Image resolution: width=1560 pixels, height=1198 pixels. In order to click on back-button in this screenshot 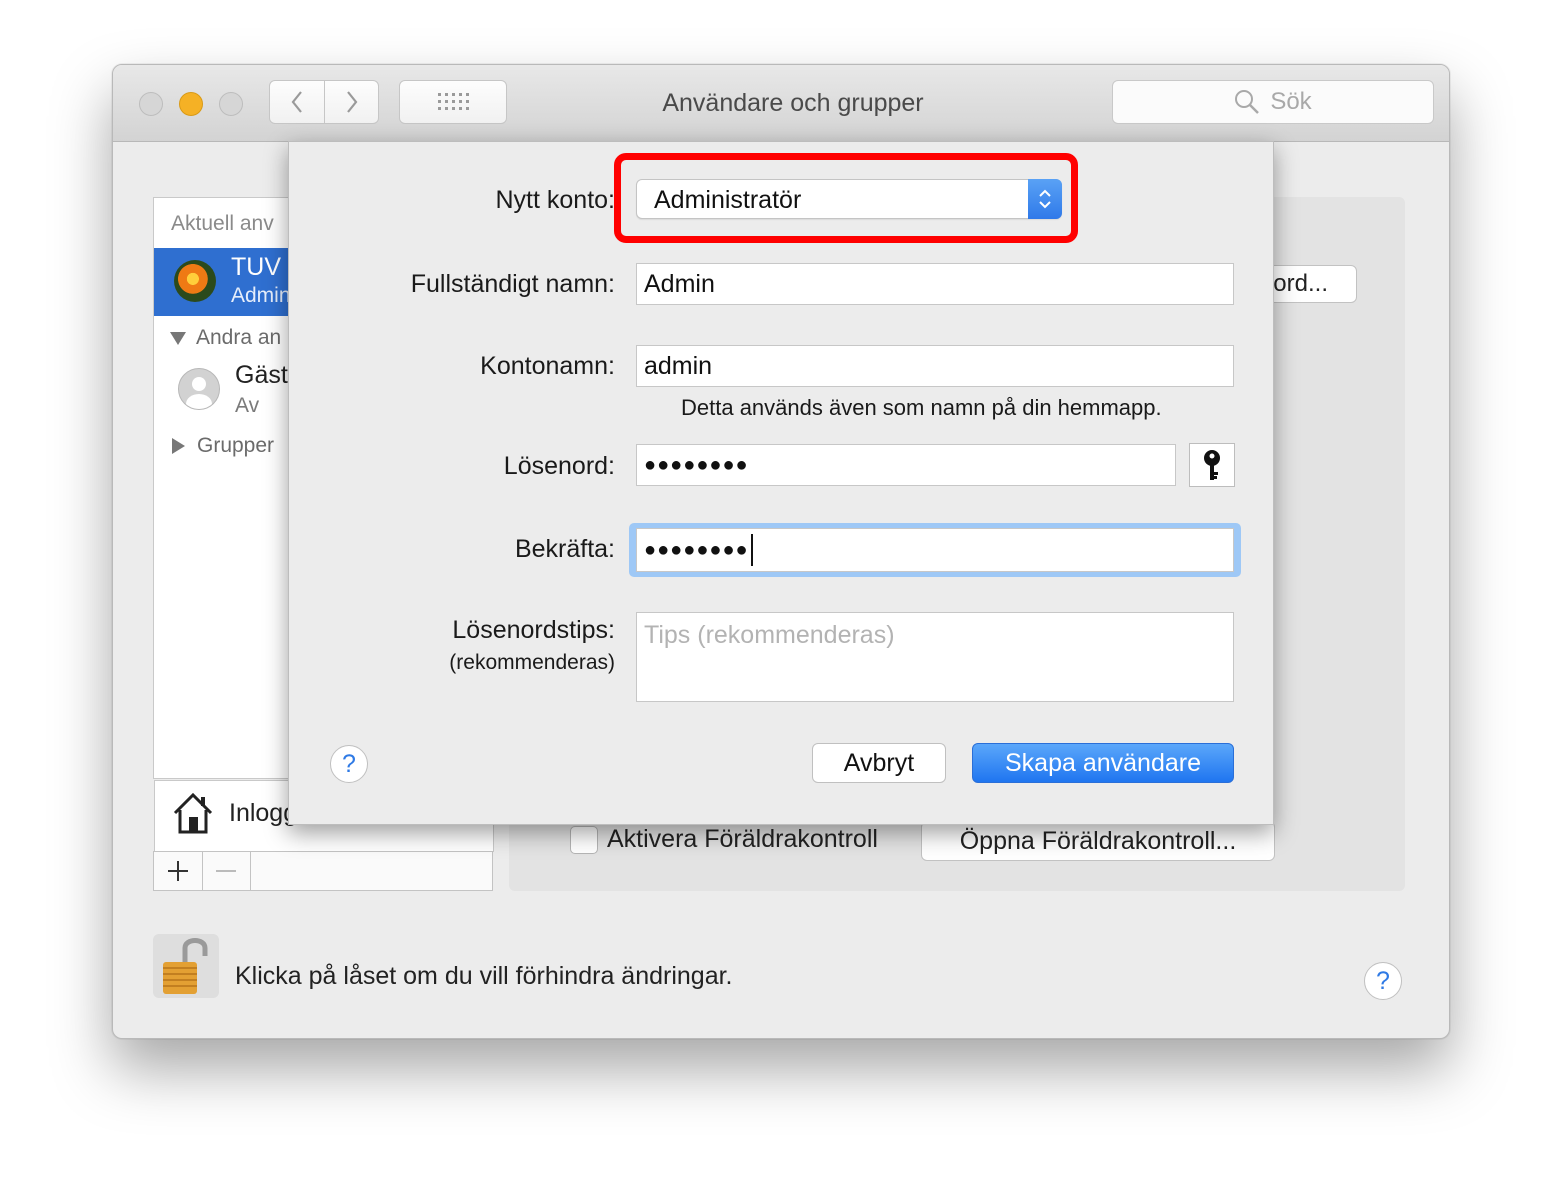, I will do `click(297, 102)`.